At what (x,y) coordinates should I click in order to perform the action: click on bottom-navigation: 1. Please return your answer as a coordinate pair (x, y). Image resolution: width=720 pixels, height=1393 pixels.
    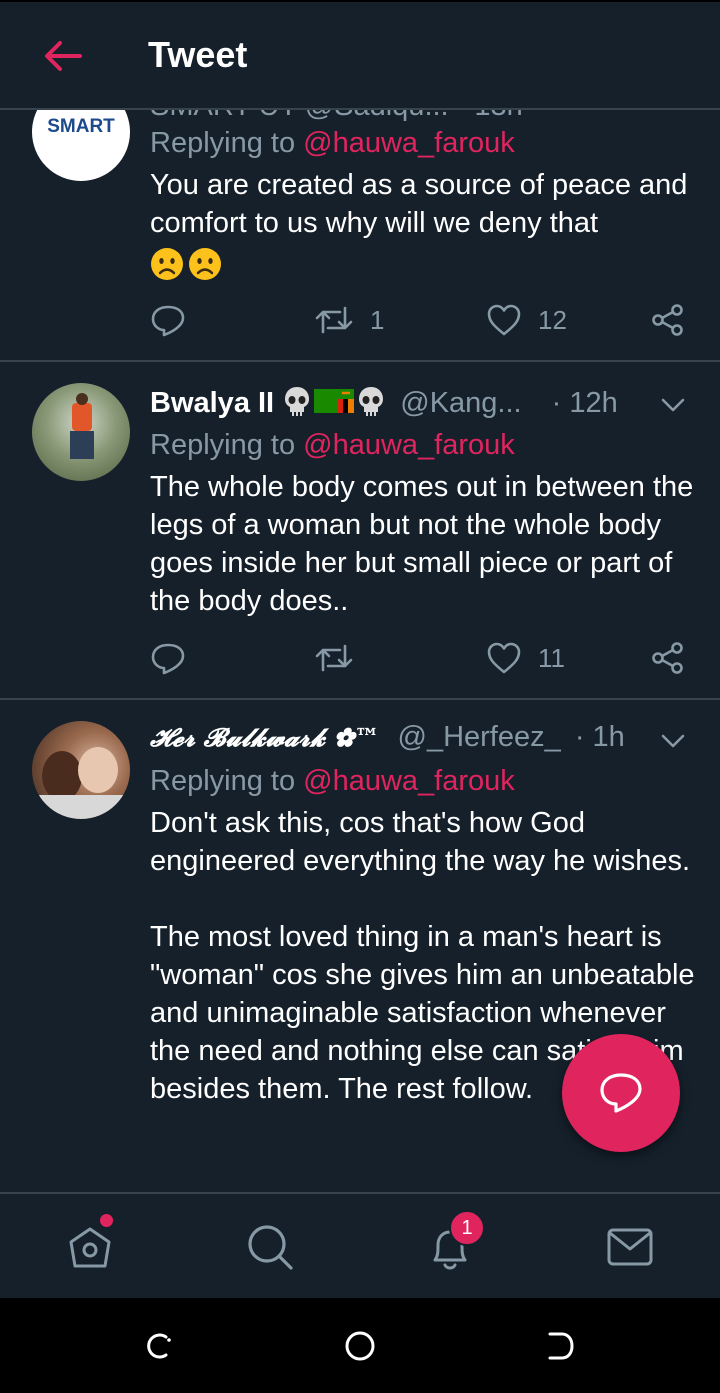
    Looking at the image, I should click on (360, 1246).